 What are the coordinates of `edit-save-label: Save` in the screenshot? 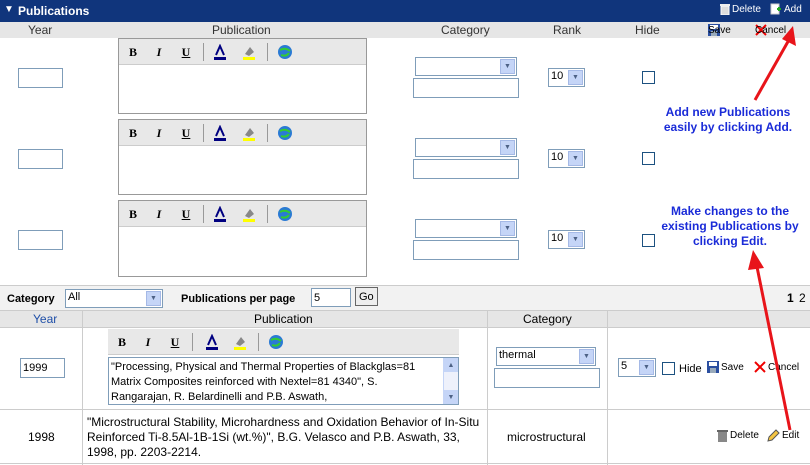 It's located at (732, 367).